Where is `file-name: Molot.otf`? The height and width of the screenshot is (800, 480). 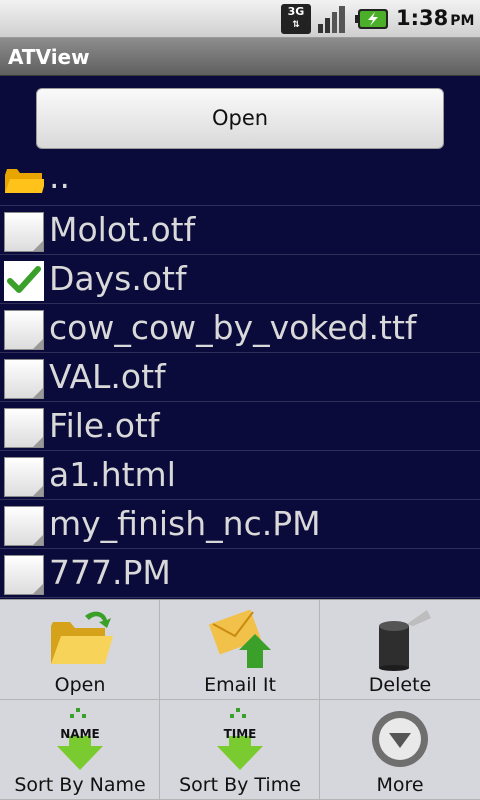
file-name: Molot.otf is located at coordinates (122, 229).